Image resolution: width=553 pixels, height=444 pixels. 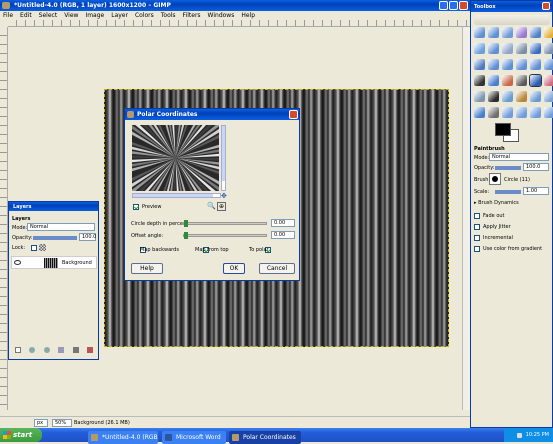 I want to click on tool-option-row: Incremental, so click(x=513, y=237).